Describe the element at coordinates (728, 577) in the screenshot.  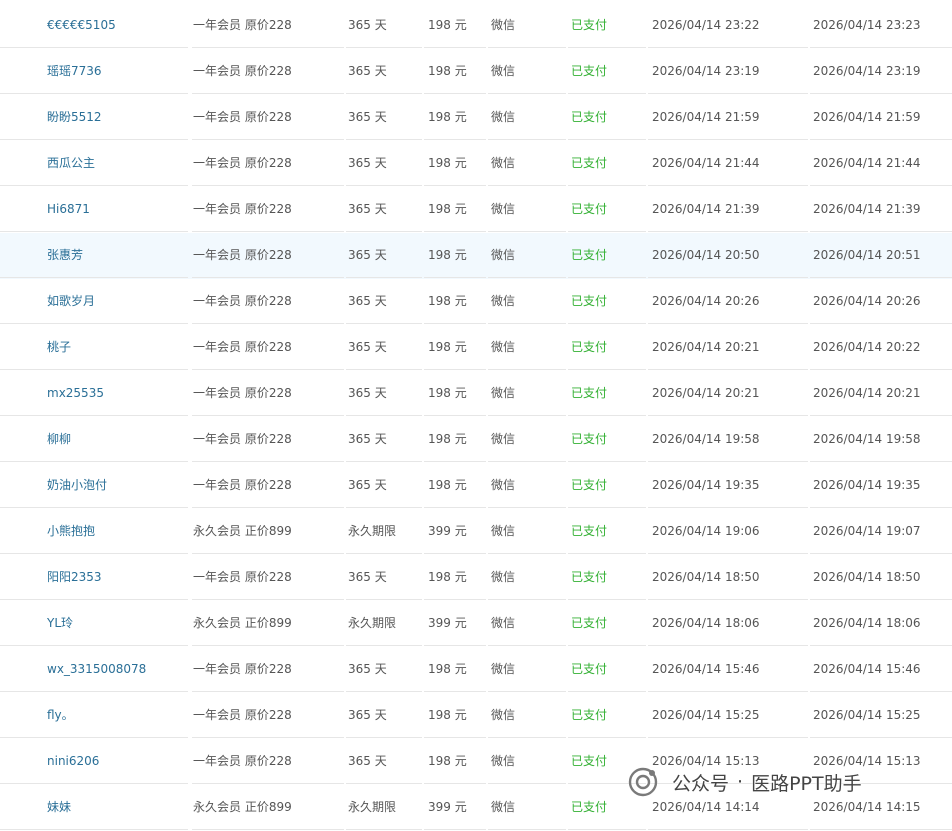
I see `order-time-cell: 2026/04/14 18:50` at that location.